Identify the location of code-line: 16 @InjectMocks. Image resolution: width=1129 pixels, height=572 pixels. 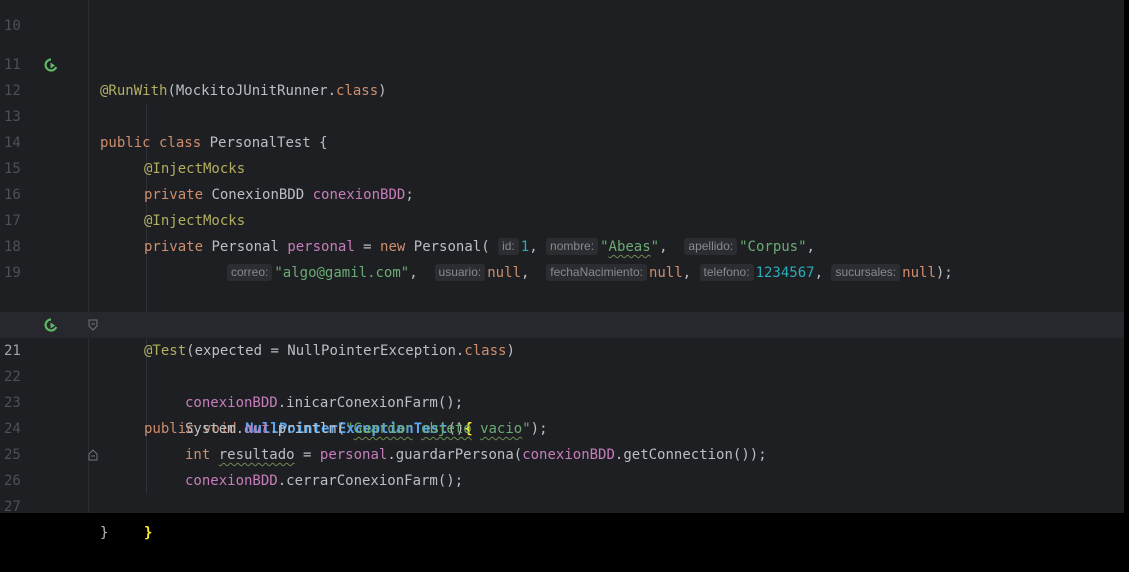
(562, 192).